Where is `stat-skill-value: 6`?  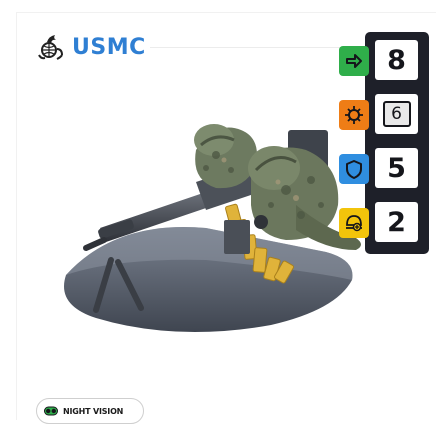 stat-skill-value: 6 is located at coordinates (396, 114).